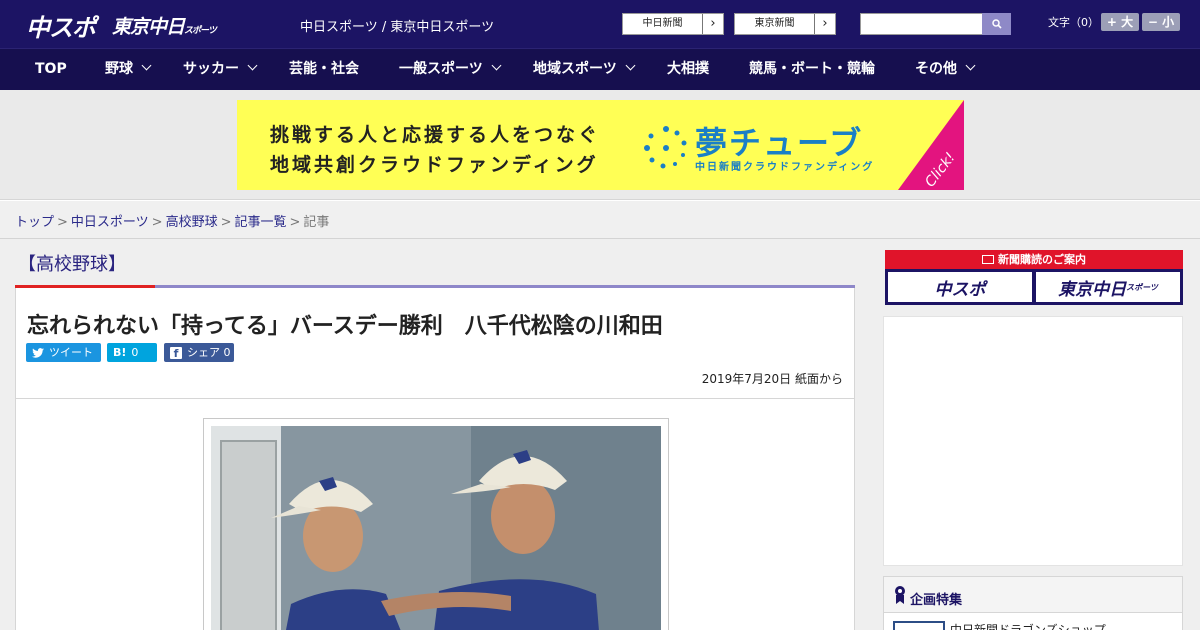 This screenshot has width=1200, height=630. I want to click on subscription-header: 新聞購読のご案内, so click(1034, 259).